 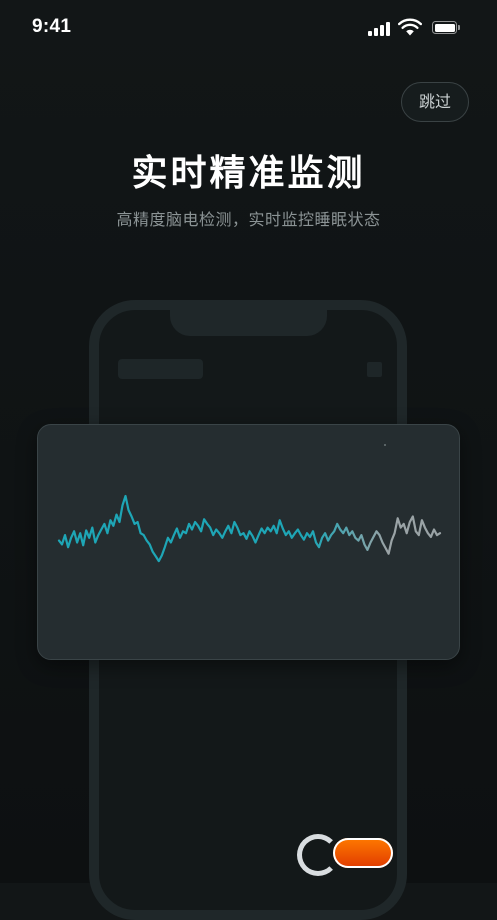 I want to click on watermark-badge-icon, so click(x=363, y=853).